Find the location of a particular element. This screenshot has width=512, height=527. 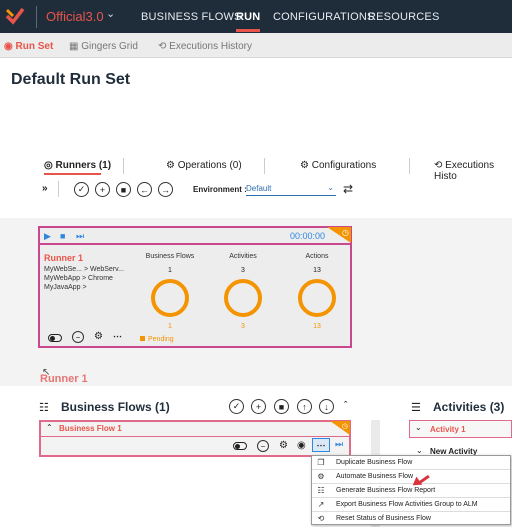

activities-column-label: Activities is located at coordinates (243, 256).